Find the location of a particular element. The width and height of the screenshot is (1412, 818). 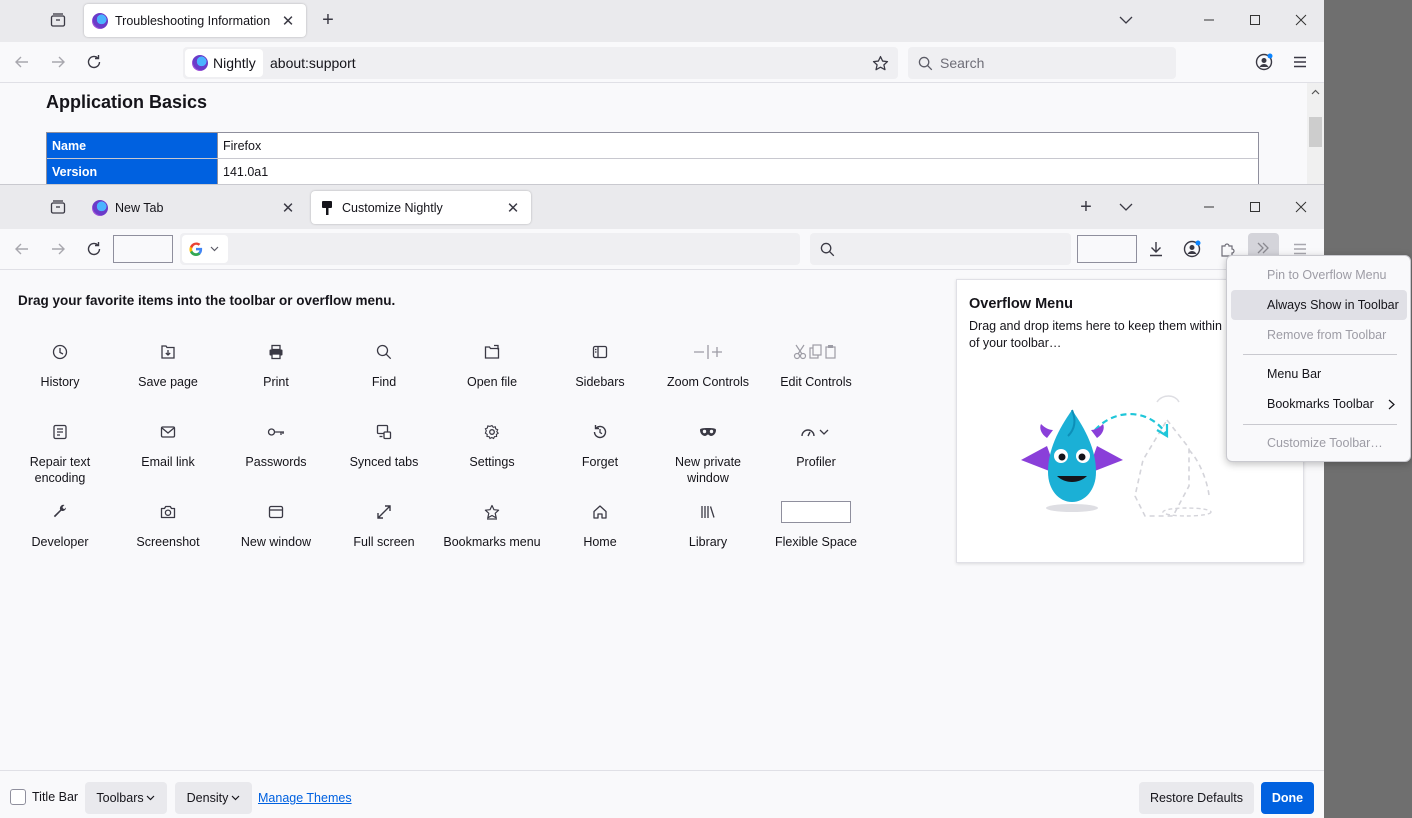

scroll-up-arrow-icon is located at coordinates (1315, 91).